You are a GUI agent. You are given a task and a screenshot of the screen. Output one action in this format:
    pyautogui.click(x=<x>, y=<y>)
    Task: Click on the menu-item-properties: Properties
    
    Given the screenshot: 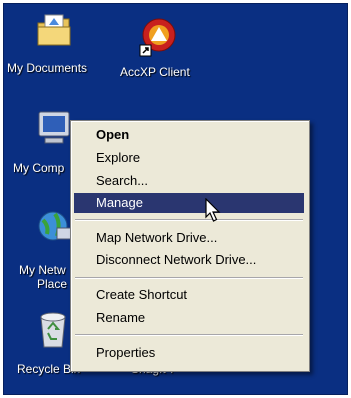 What is the action you would take?
    pyautogui.click(x=189, y=353)
    